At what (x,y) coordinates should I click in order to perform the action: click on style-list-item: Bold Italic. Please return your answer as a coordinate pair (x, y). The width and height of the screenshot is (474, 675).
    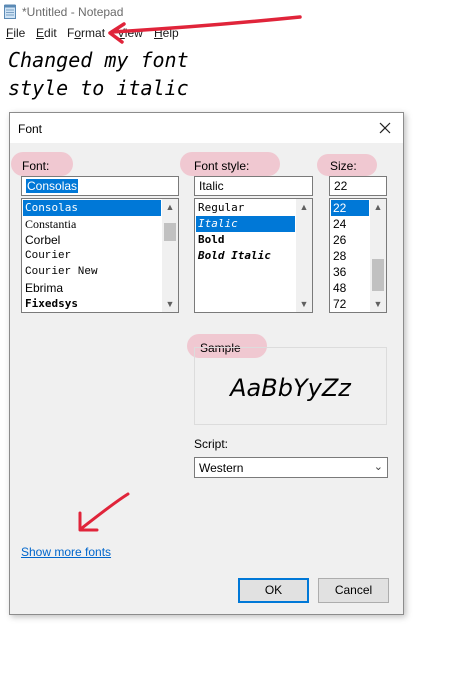
    Looking at the image, I should click on (233, 256).